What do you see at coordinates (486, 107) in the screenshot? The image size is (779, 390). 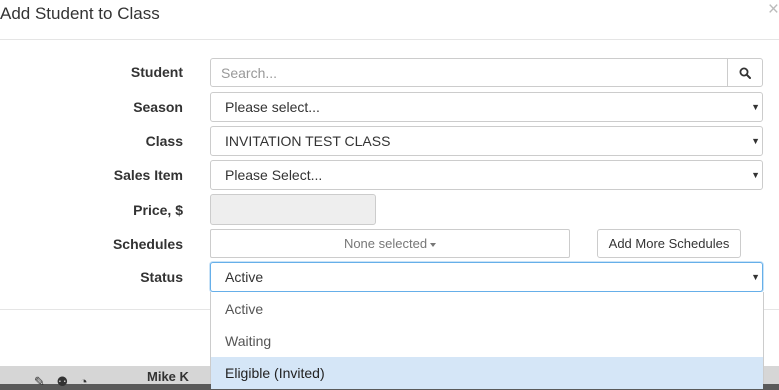 I see `season-select: Please select... ▼` at bounding box center [486, 107].